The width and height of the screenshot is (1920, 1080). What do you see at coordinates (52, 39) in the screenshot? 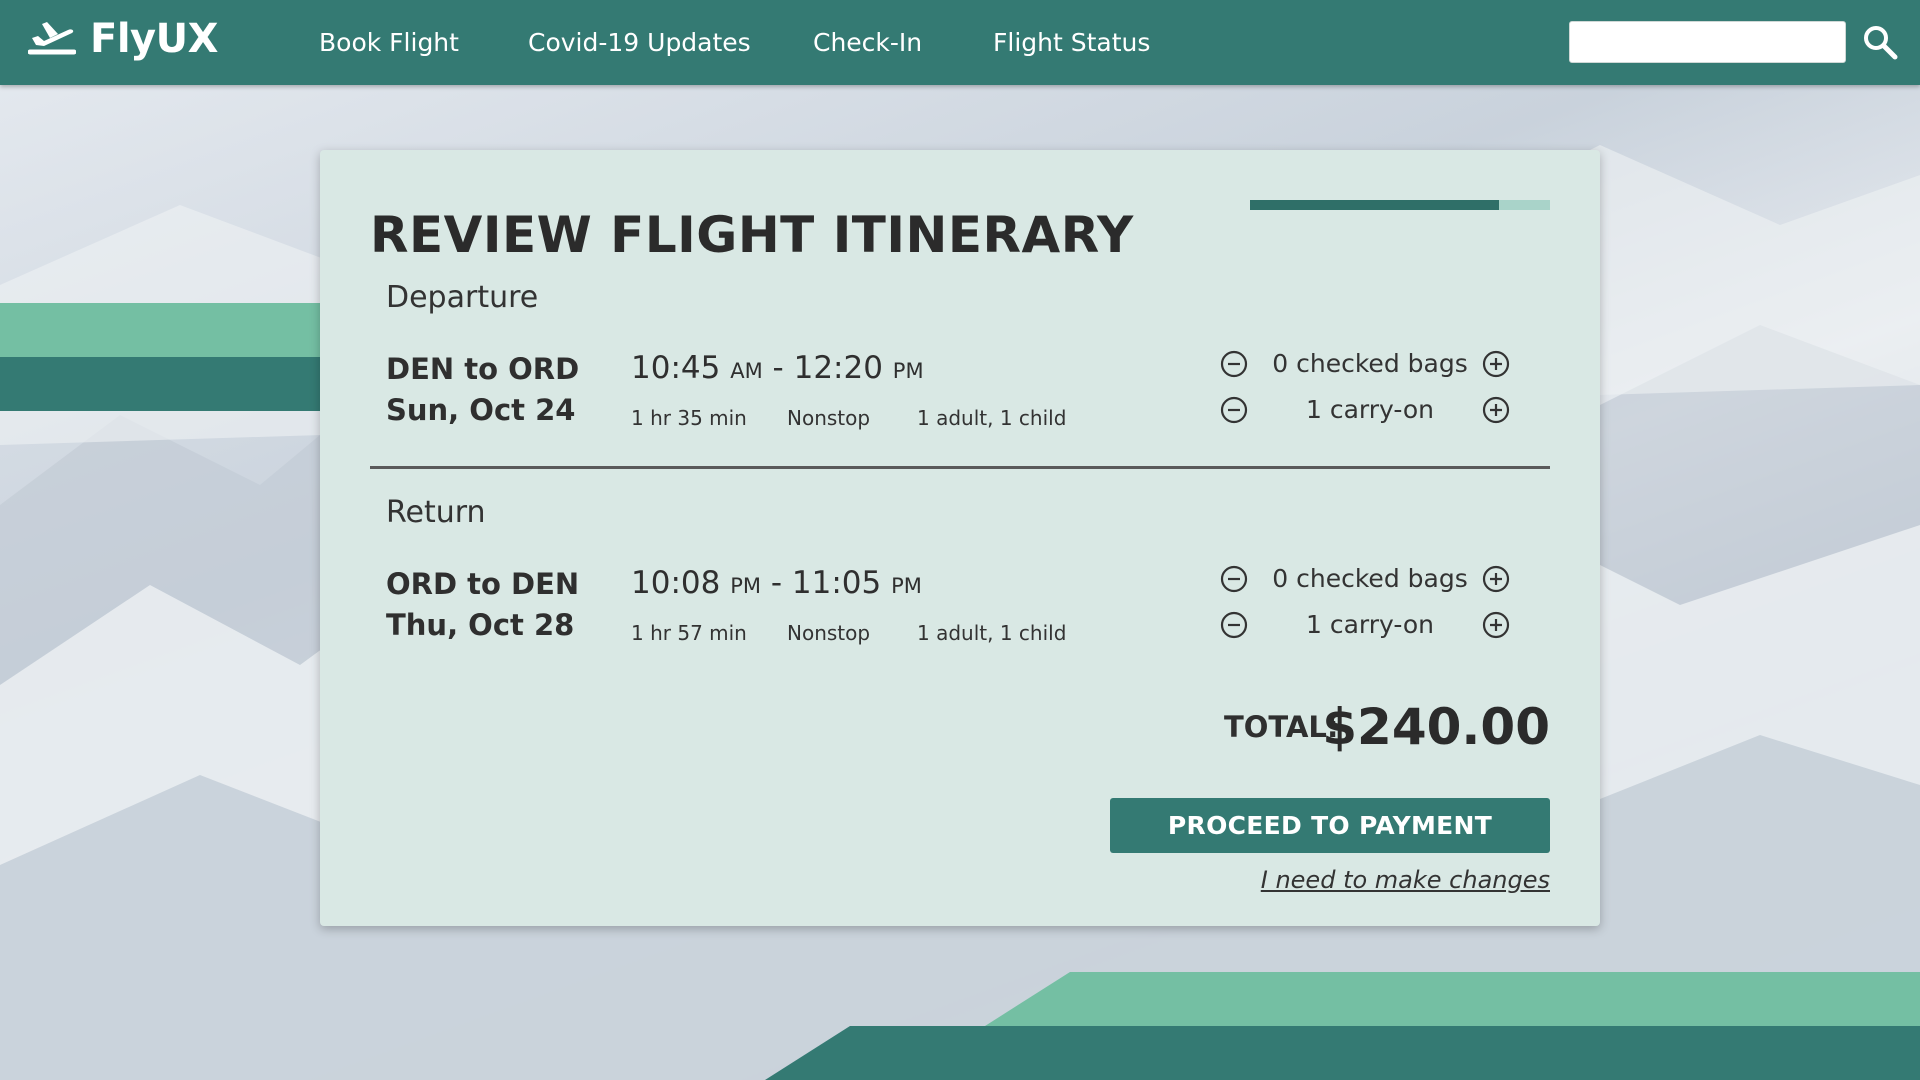
I see `airplane-takeoff-icon` at bounding box center [52, 39].